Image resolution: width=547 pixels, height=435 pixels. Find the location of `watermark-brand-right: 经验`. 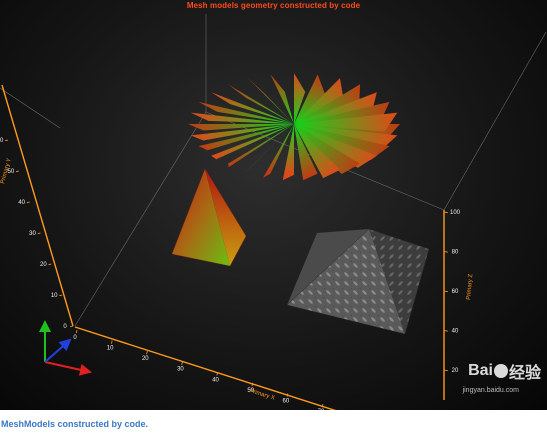

watermark-brand-right: 经验 is located at coordinates (524, 373).